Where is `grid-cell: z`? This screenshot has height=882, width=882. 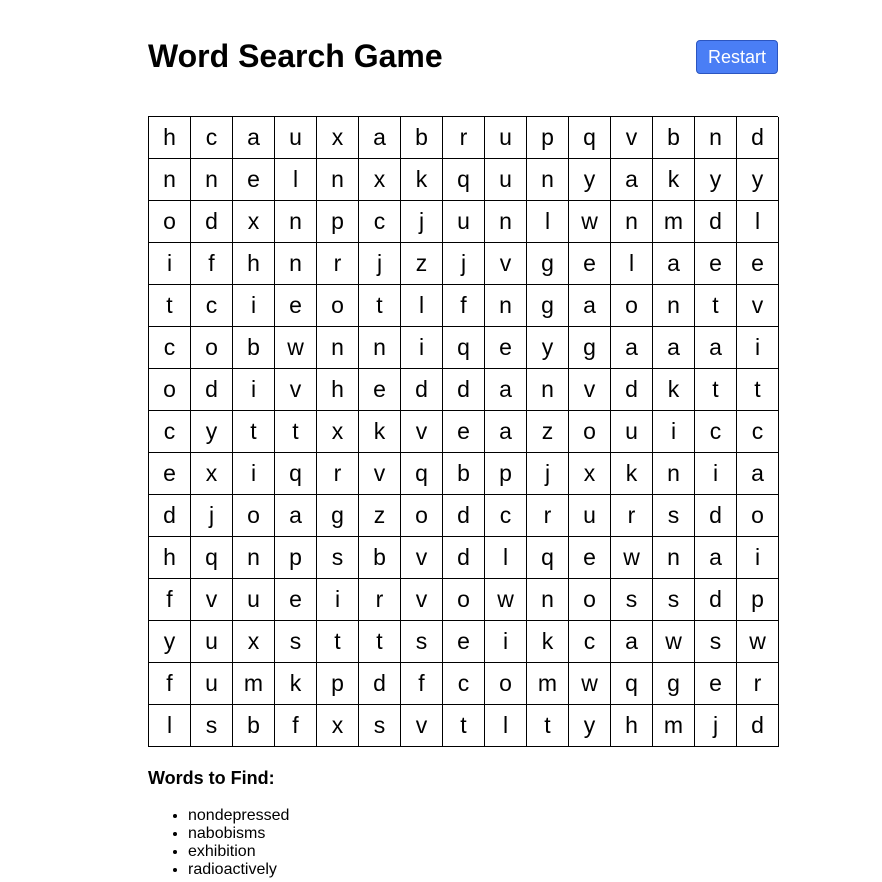
grid-cell: z is located at coordinates (548, 432).